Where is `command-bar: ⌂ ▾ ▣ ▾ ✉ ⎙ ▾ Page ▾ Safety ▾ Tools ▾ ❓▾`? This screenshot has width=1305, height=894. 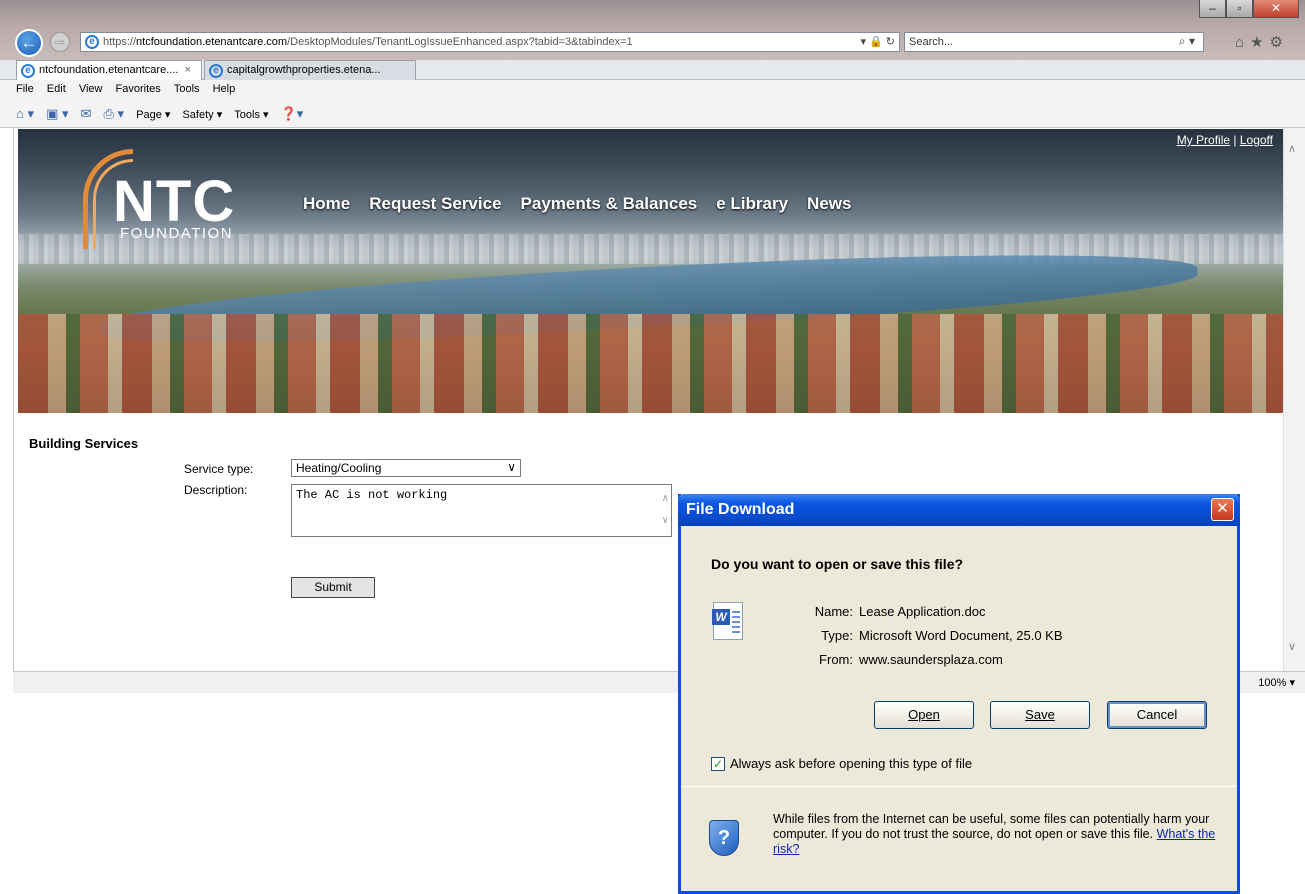 command-bar: ⌂ ▾ ▣ ▾ ✉ ⎙ ▾ Page ▾ Safety ▾ Tools ▾ ❓▾ is located at coordinates (652, 114).